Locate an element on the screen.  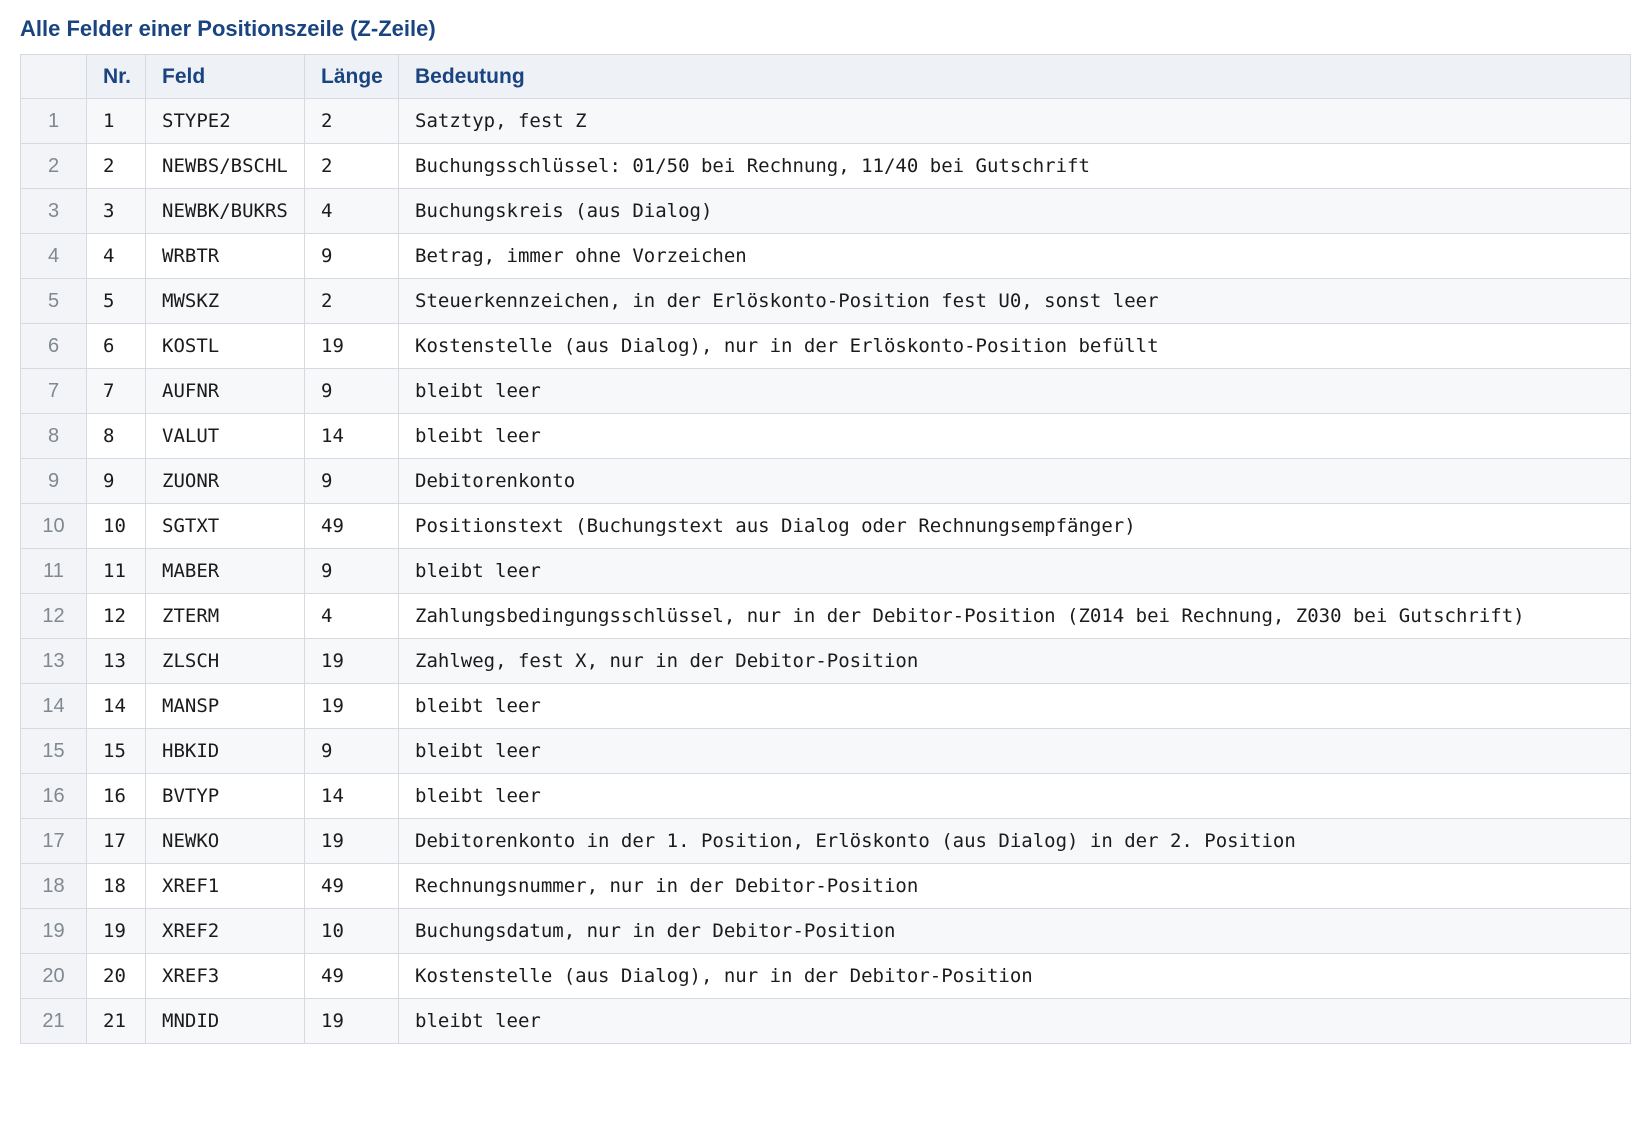
nr-cell: 7 is located at coordinates (116, 391).